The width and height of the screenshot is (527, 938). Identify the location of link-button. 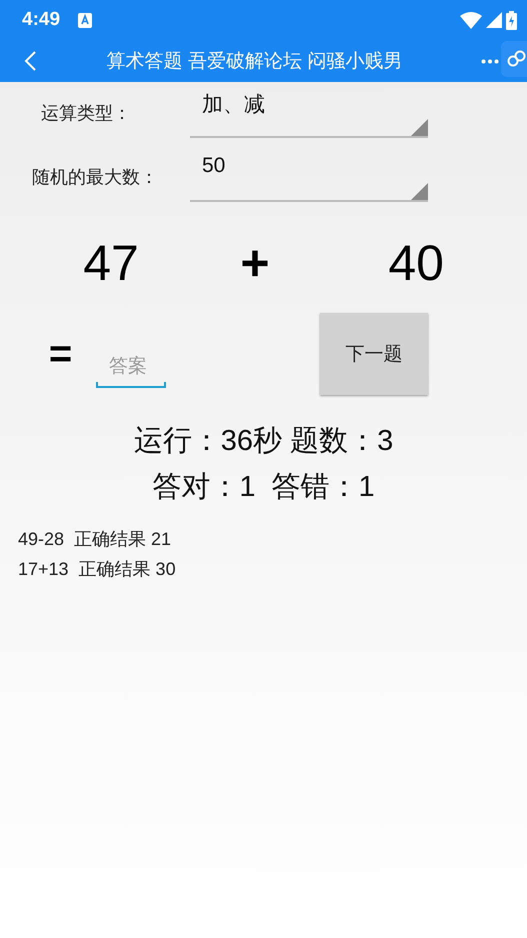
(514, 59).